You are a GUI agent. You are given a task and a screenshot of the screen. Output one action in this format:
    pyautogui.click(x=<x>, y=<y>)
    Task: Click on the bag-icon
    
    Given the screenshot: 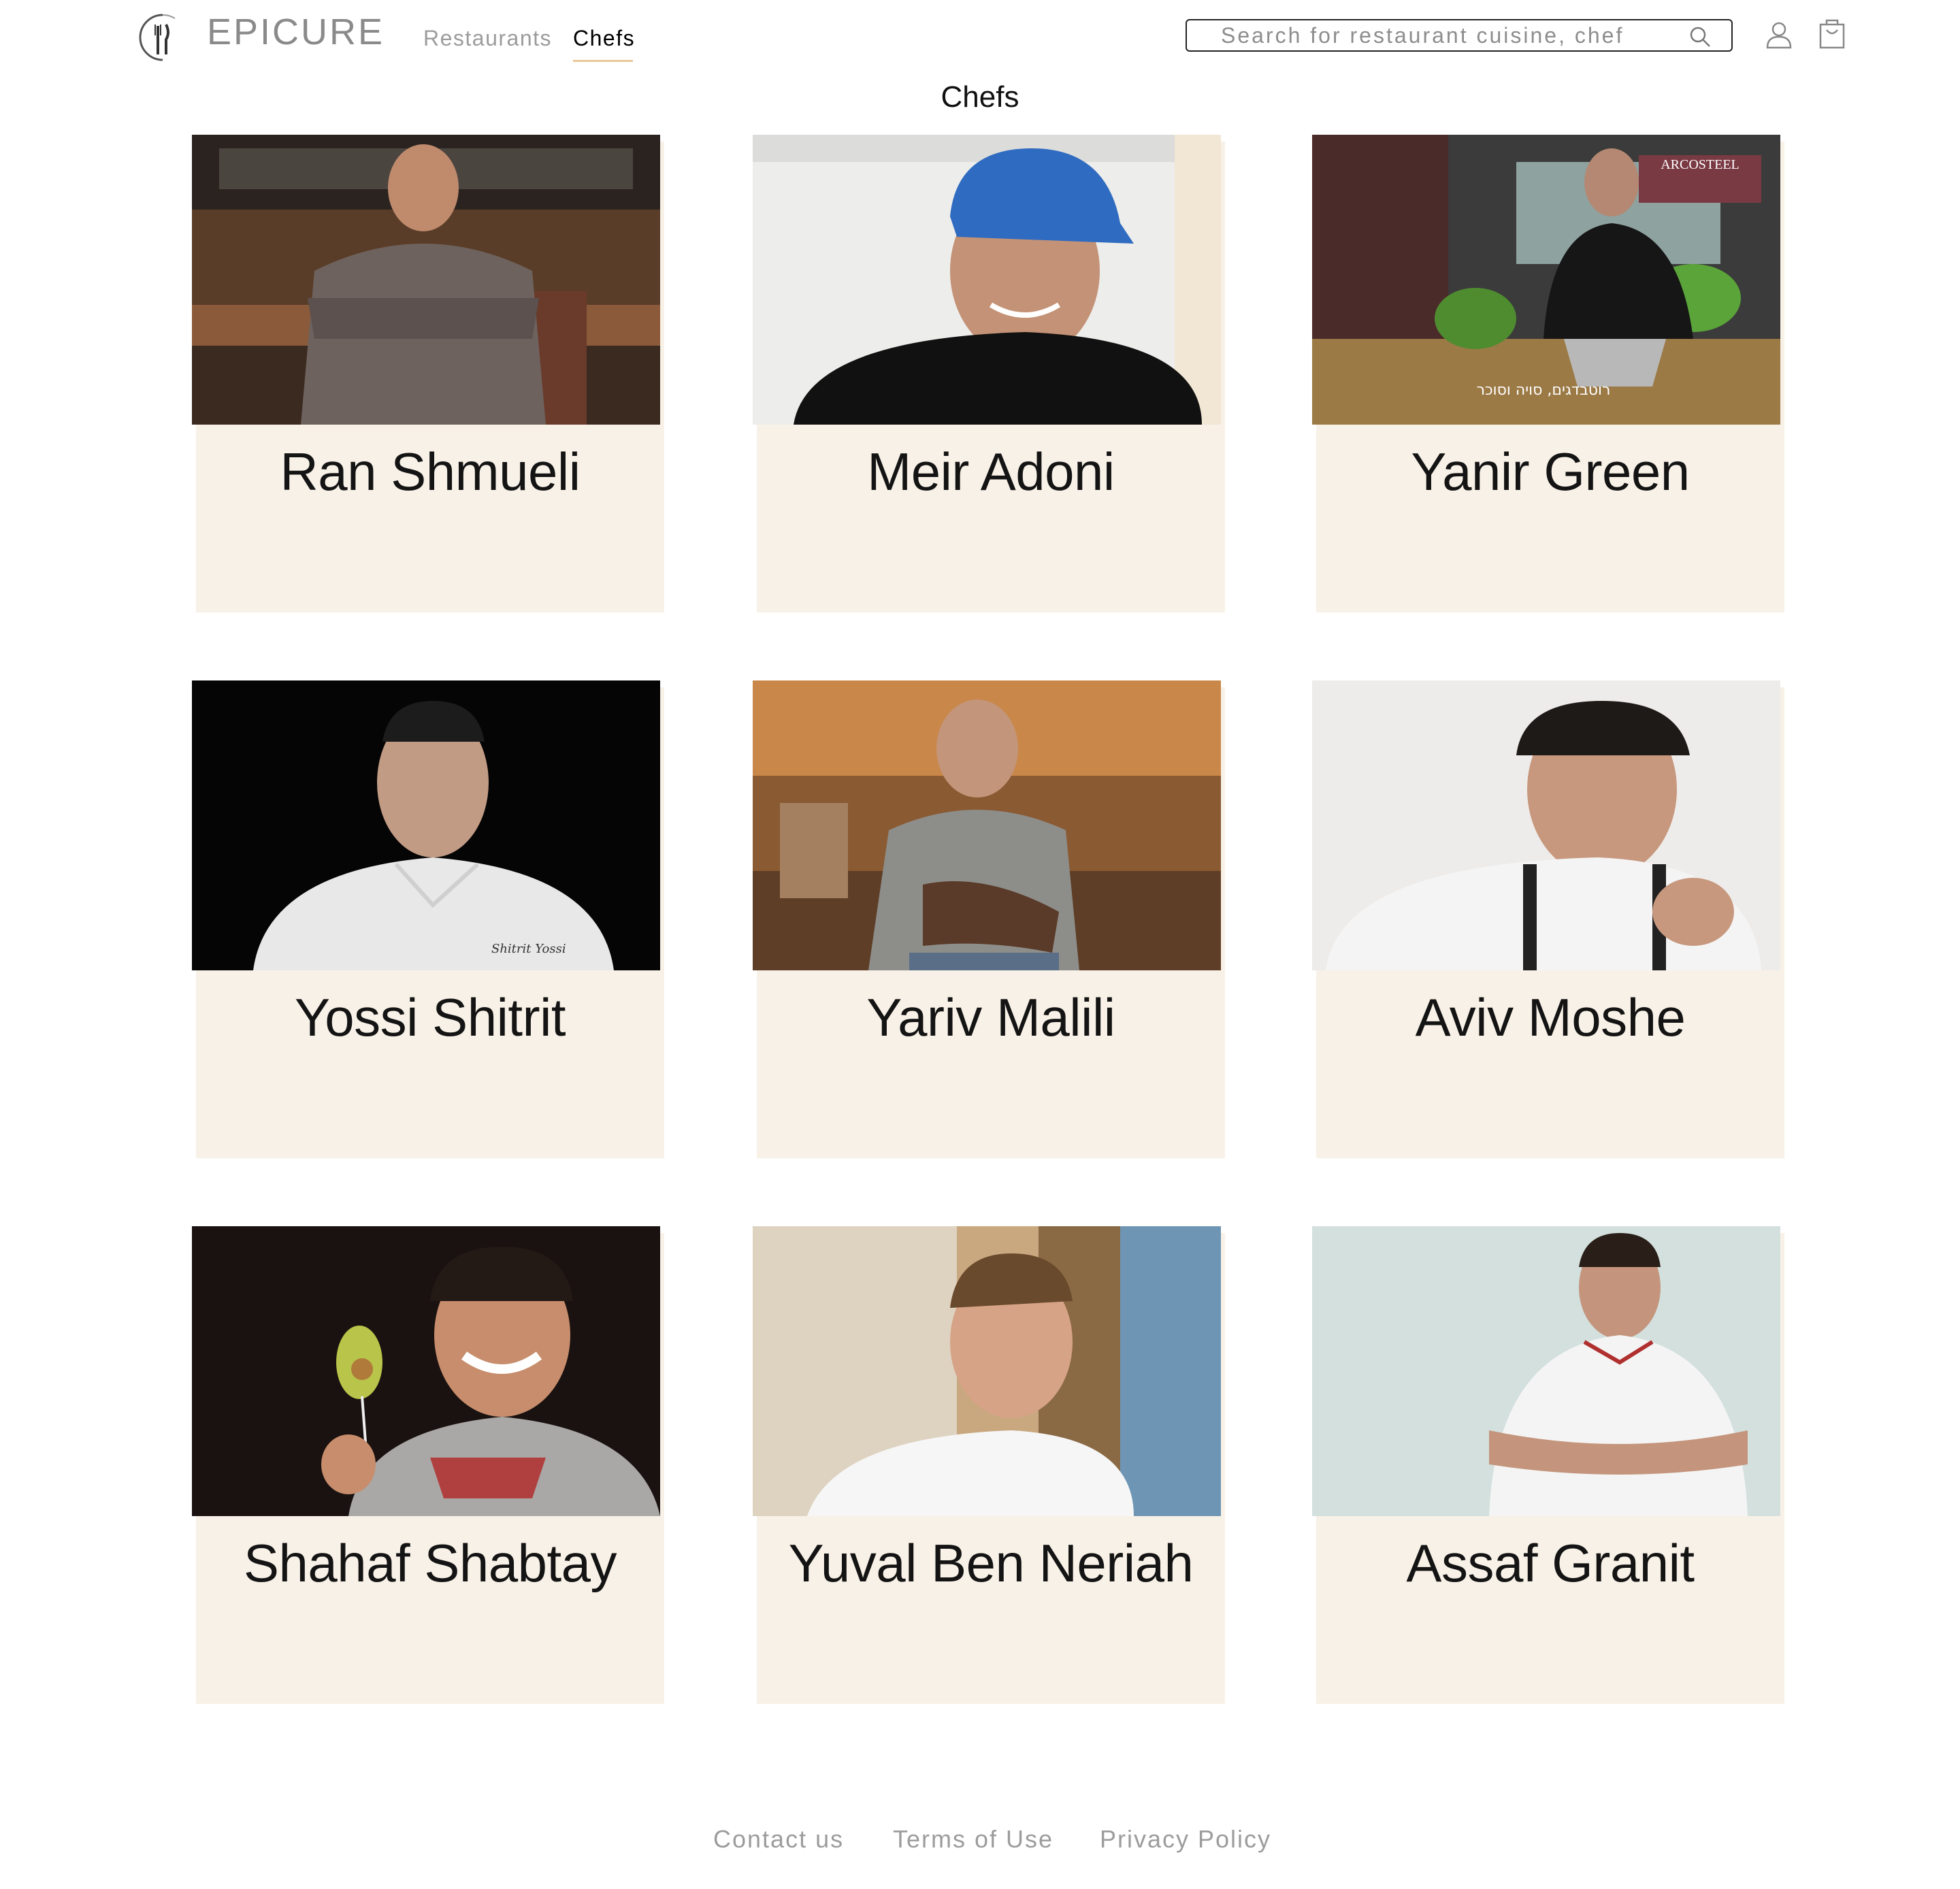 What is the action you would take?
    pyautogui.click(x=1832, y=34)
    